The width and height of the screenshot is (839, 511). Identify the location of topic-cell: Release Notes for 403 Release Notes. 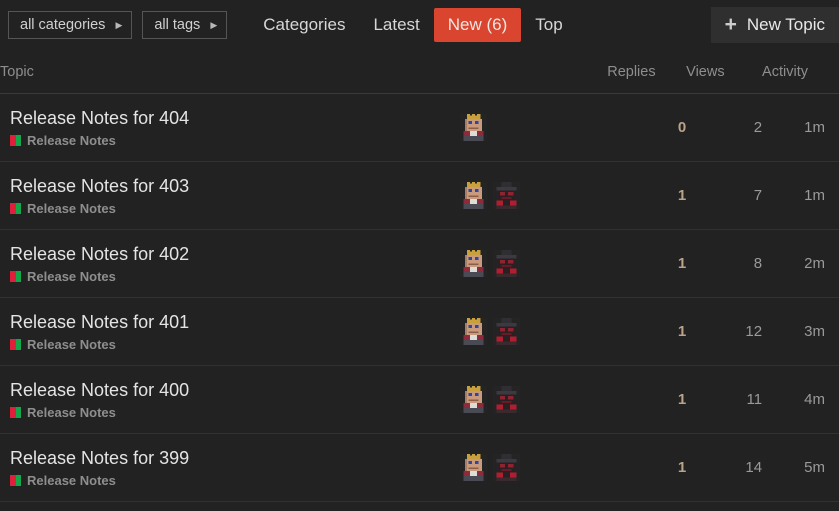
(230, 195).